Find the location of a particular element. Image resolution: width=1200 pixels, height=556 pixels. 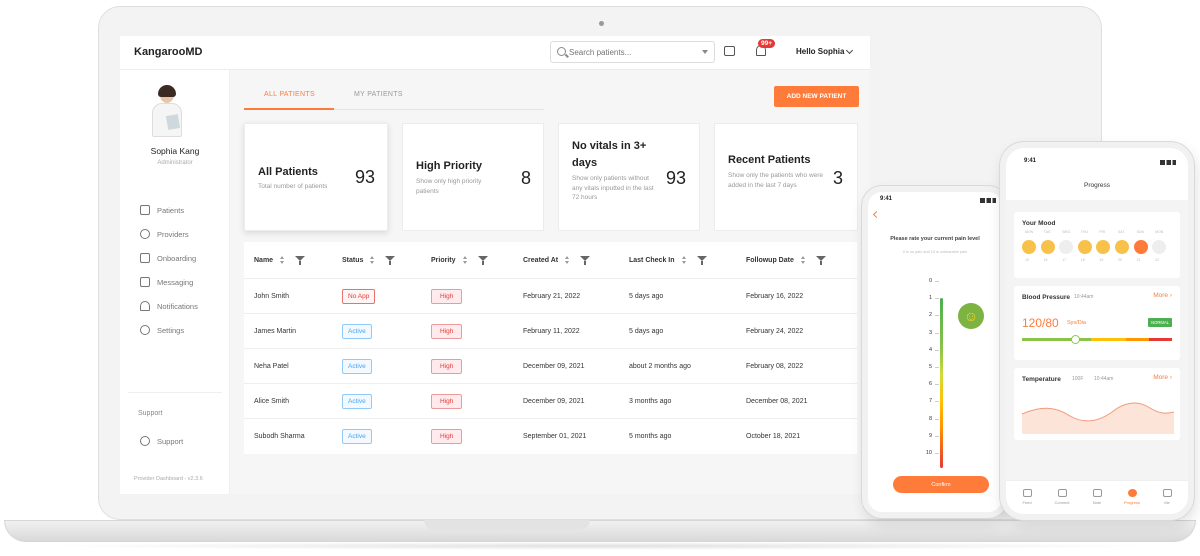

cell-followup-date: February 08, 2022 is located at coordinates (775, 366).